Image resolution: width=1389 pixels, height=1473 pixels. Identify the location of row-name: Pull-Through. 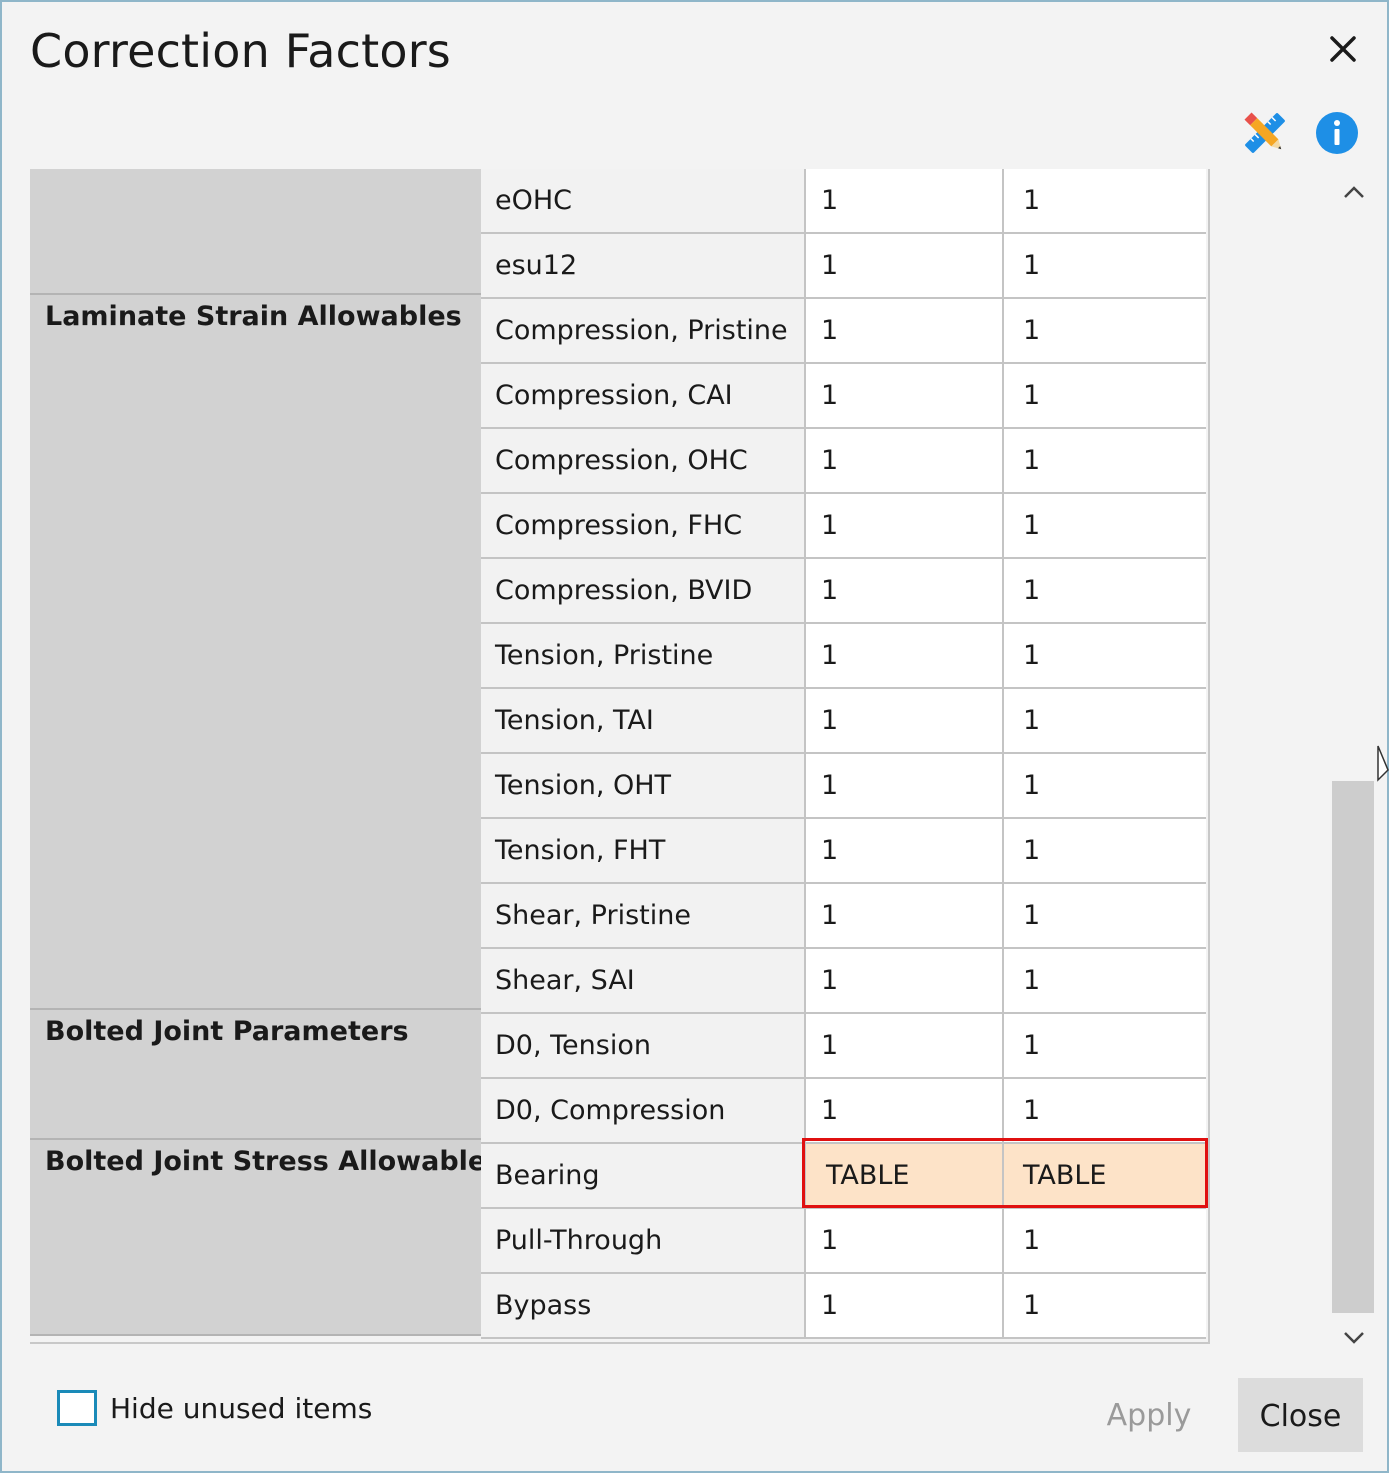
(643, 1240).